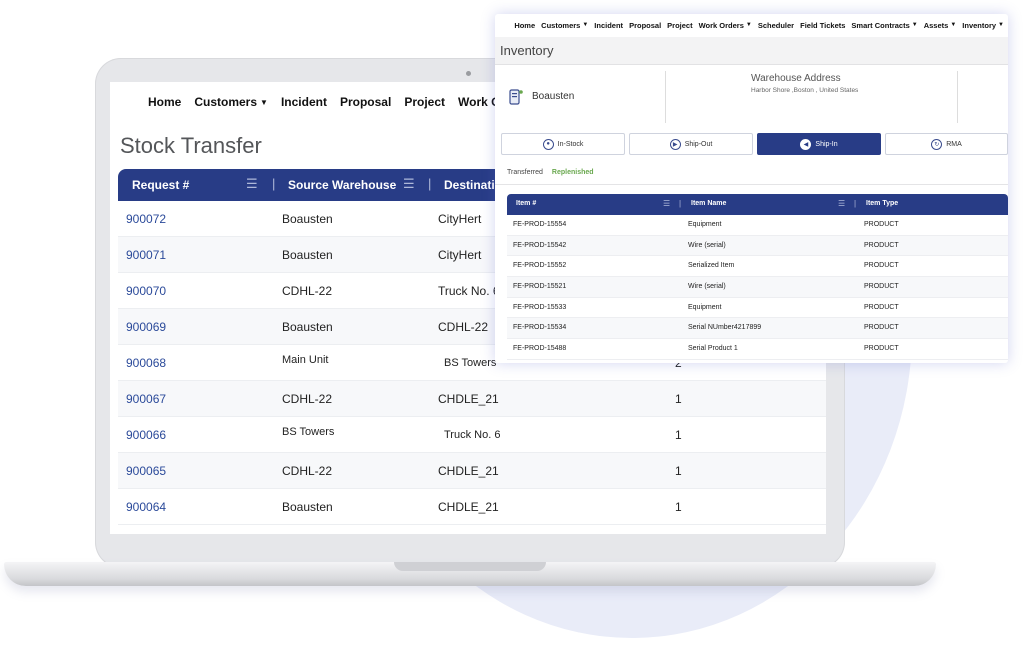  What do you see at coordinates (146, 219) in the screenshot?
I see `request-link: 900072` at bounding box center [146, 219].